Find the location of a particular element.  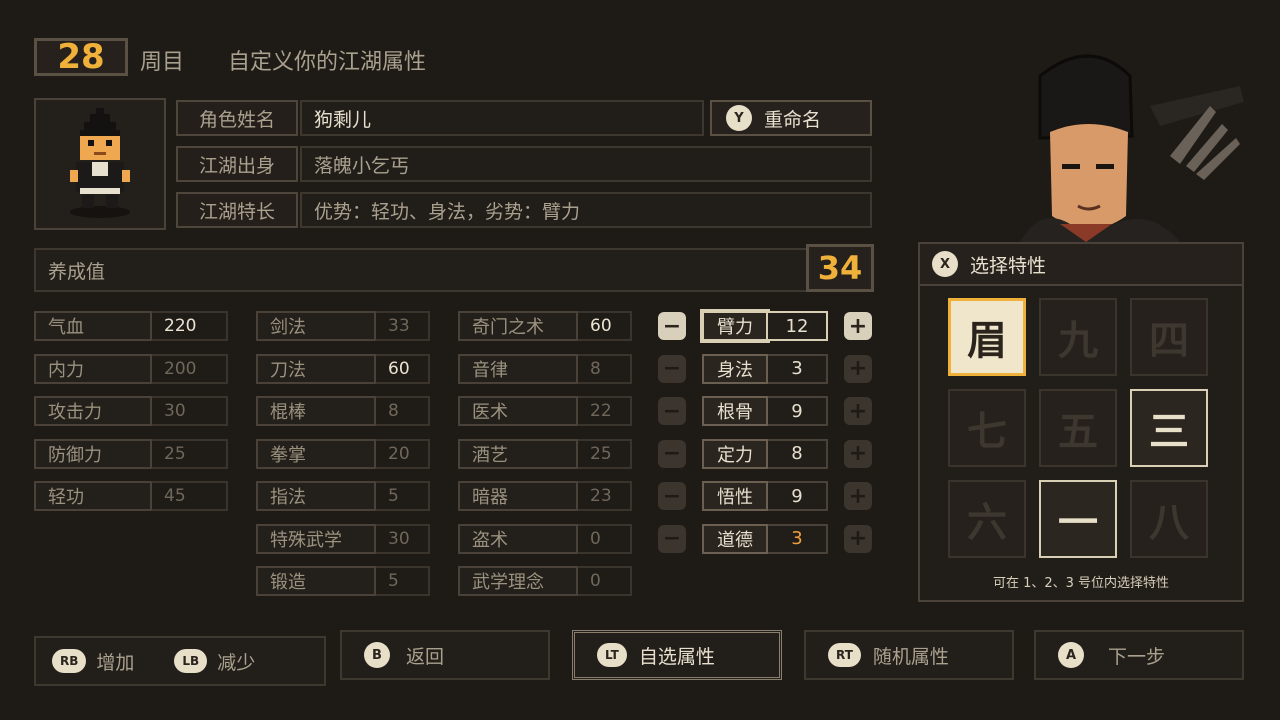

stat-label: 指法 is located at coordinates (316, 496).